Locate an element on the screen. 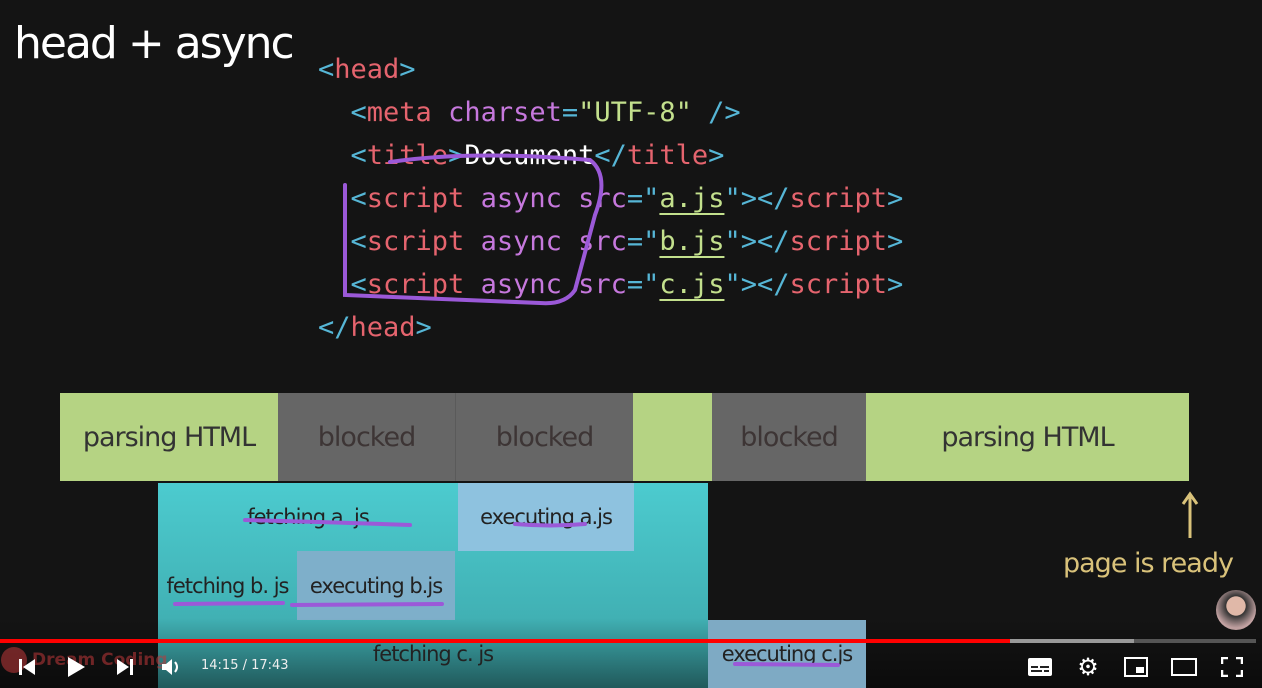  executing-b: executing b.js is located at coordinates (376, 585).